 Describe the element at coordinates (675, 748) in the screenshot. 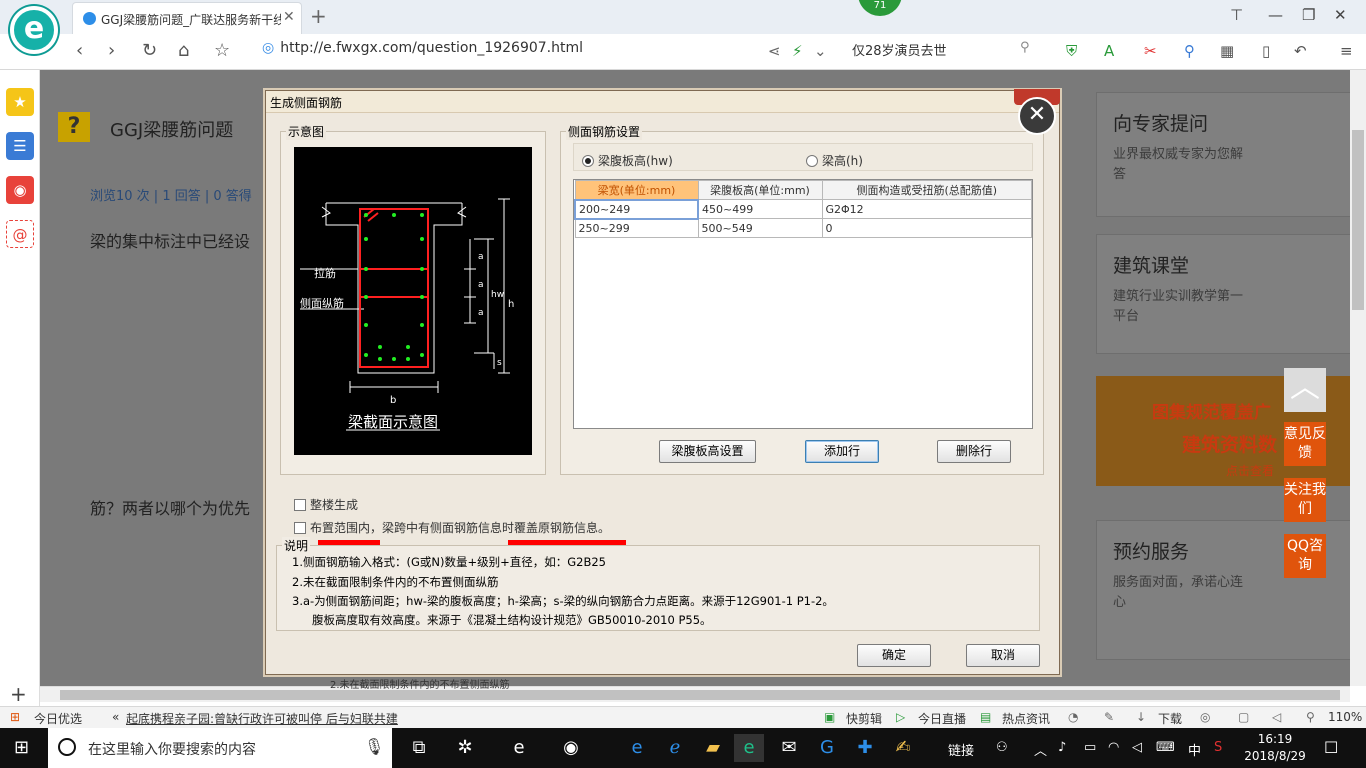

I see `ie-icon: ℯ` at that location.